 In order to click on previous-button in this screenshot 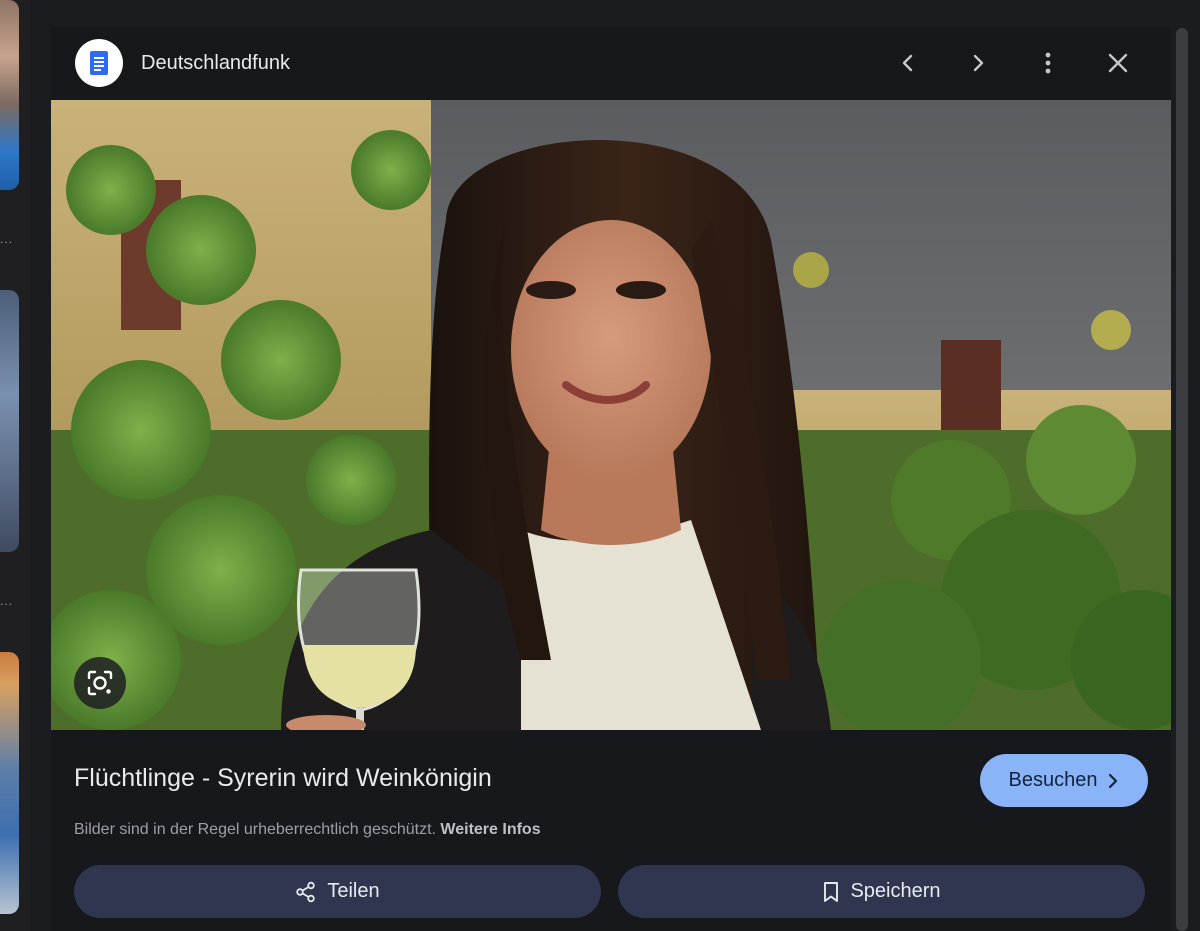, I will do `click(908, 63)`.